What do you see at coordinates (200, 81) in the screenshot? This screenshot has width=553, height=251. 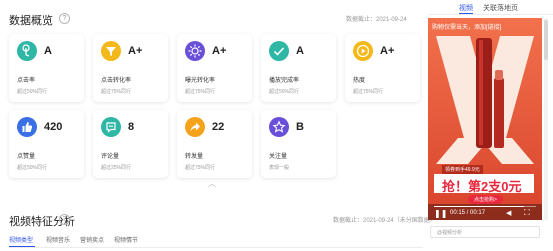 I see `metric-label: 曝光转化率` at bounding box center [200, 81].